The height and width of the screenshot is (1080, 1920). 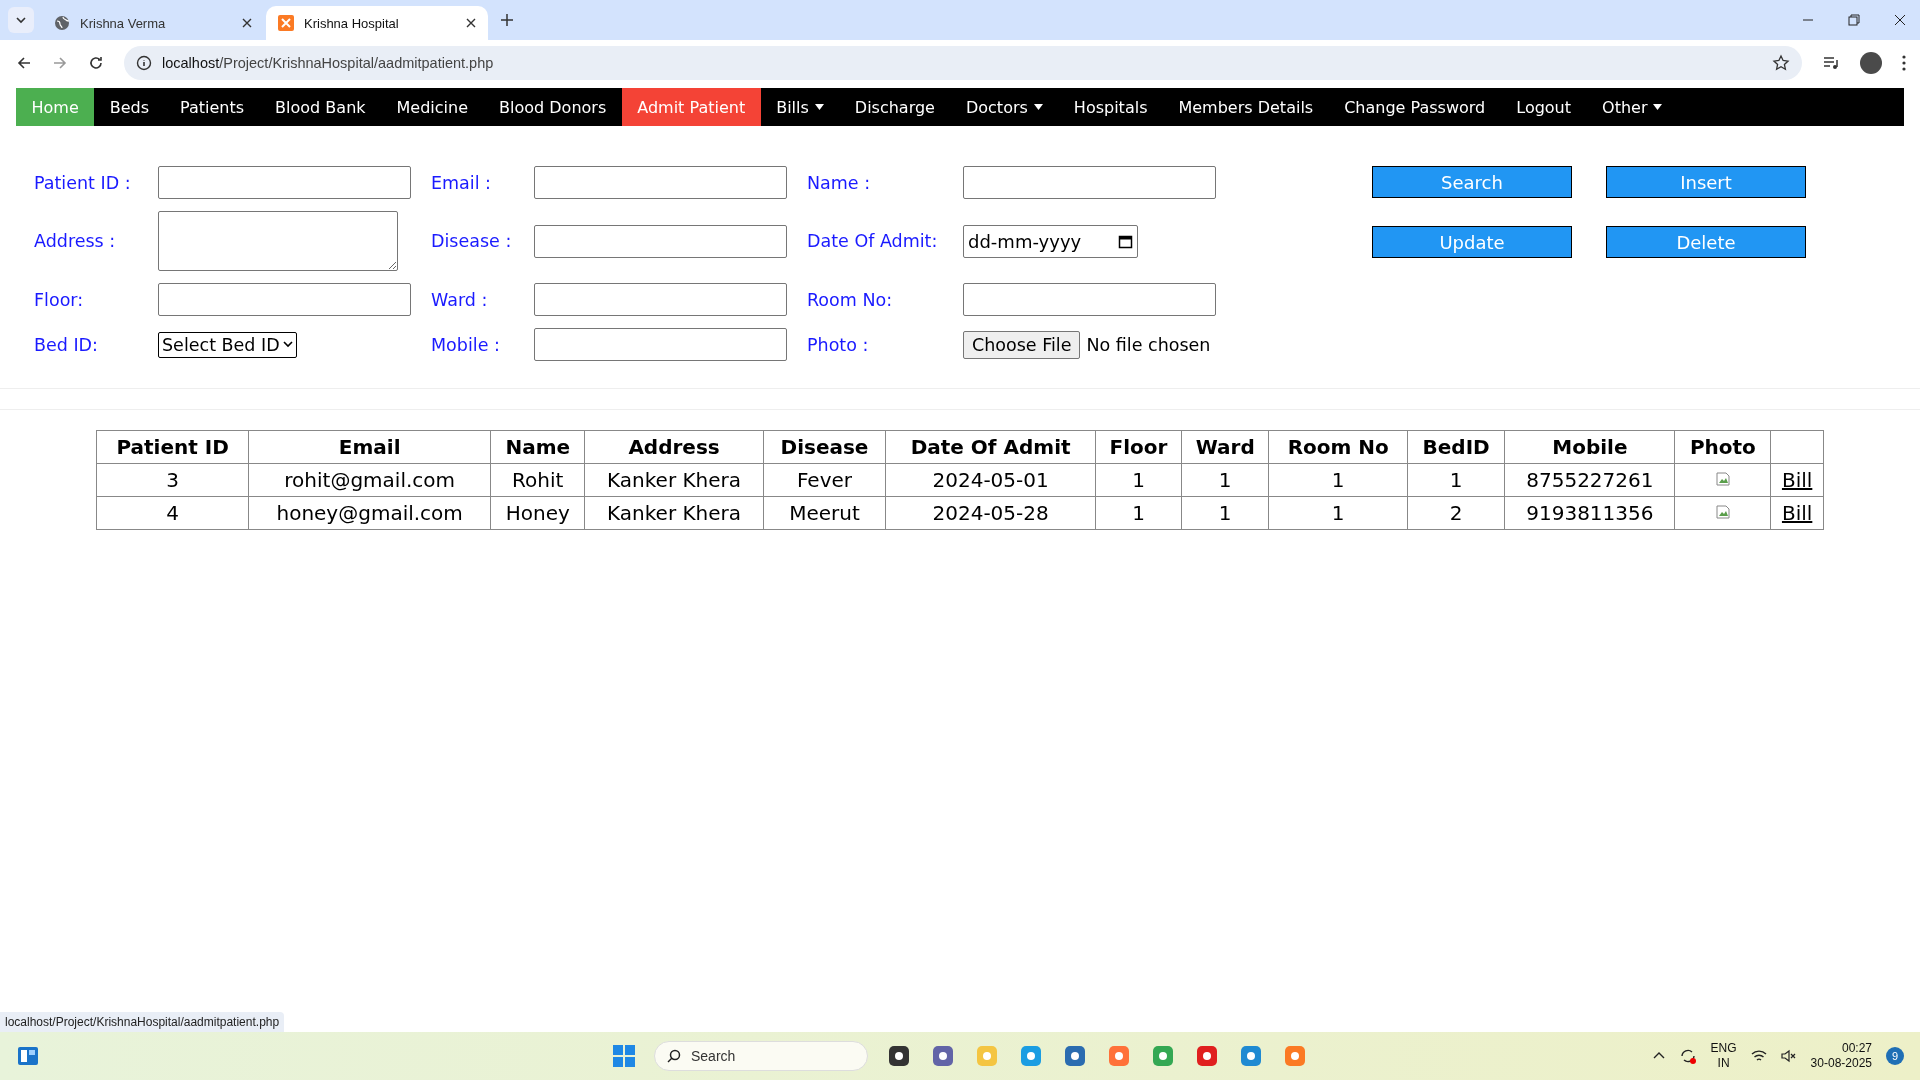 What do you see at coordinates (461, 182) in the screenshot?
I see `field-label: Email :` at bounding box center [461, 182].